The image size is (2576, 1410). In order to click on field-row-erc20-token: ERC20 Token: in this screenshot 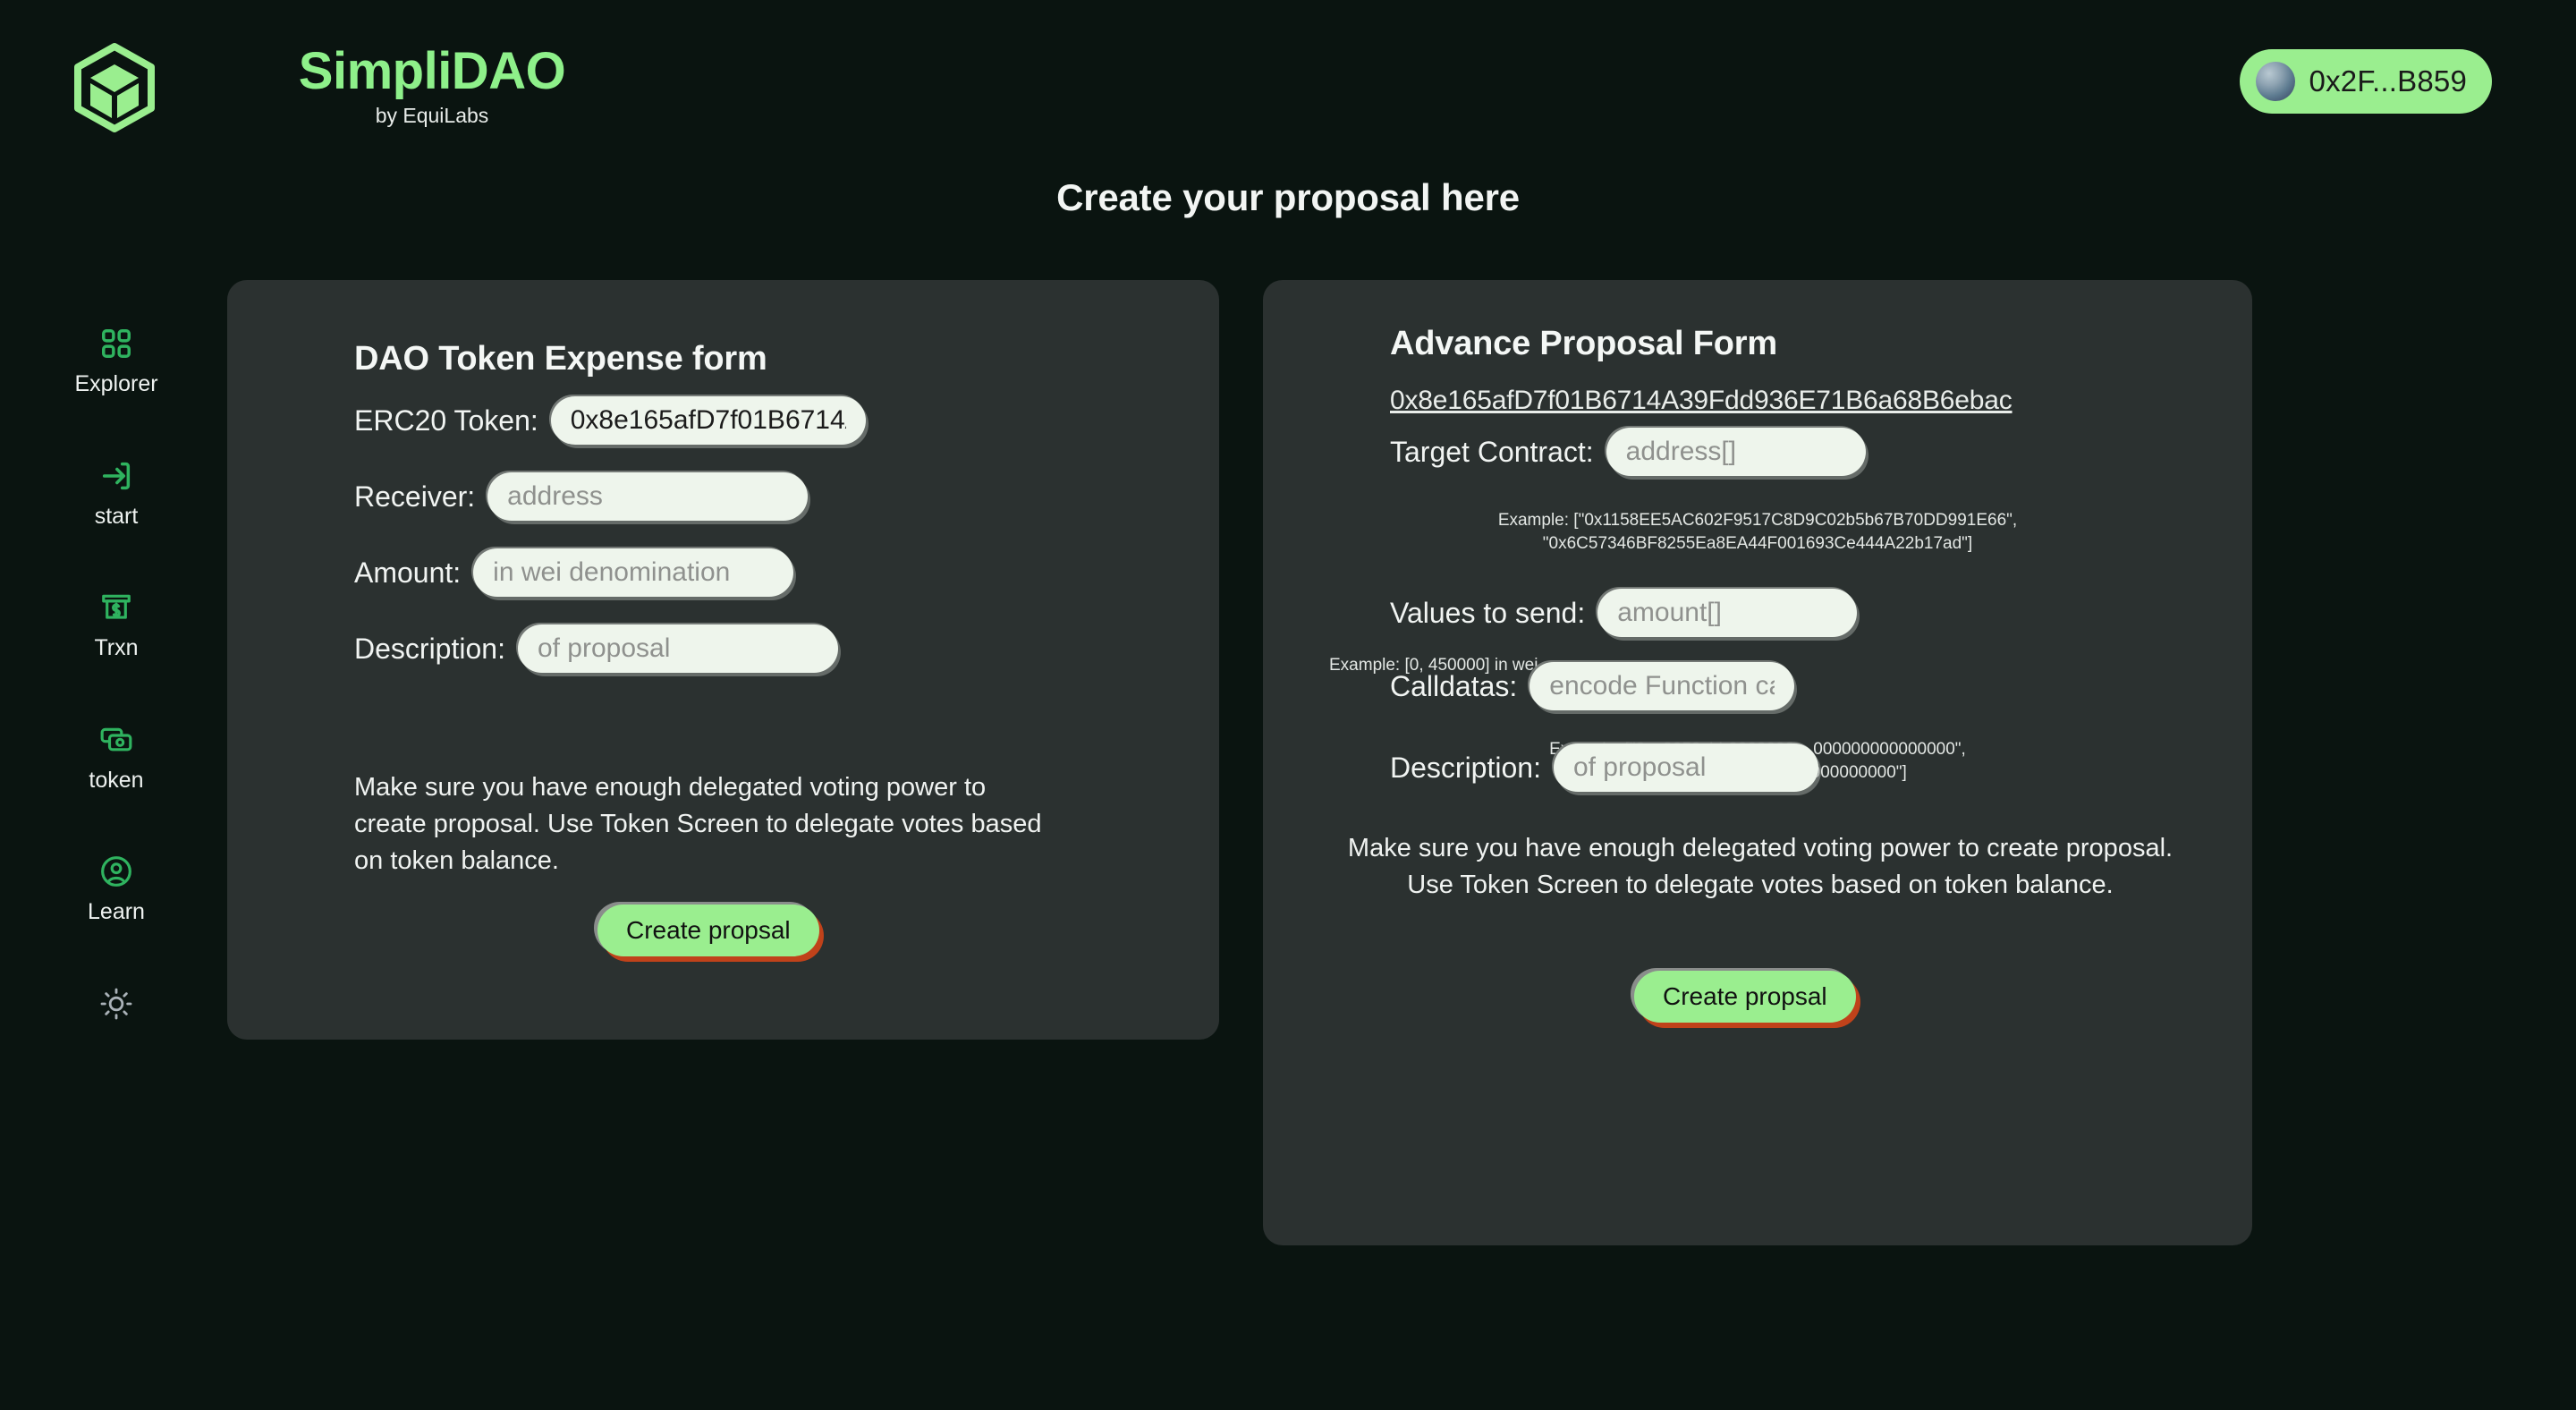, I will do `click(610, 421)`.